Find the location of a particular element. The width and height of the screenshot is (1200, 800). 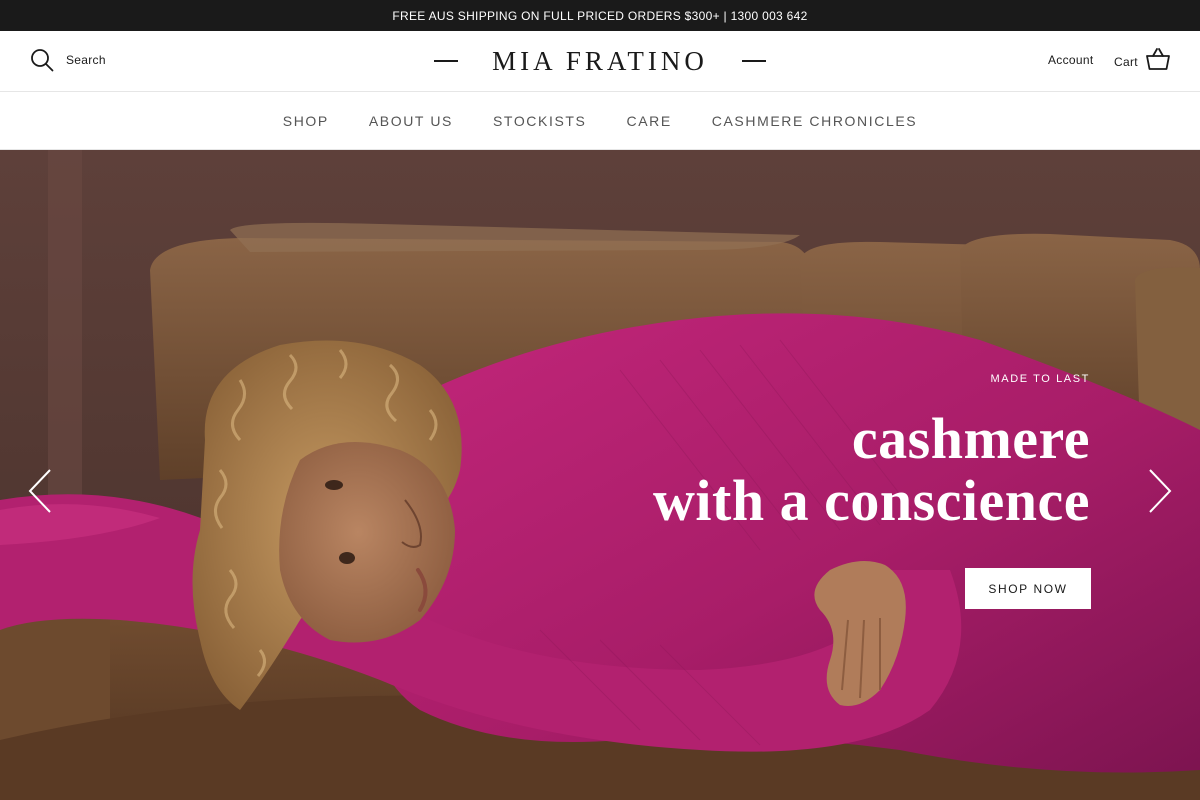

search-button: Search is located at coordinates (68, 60).